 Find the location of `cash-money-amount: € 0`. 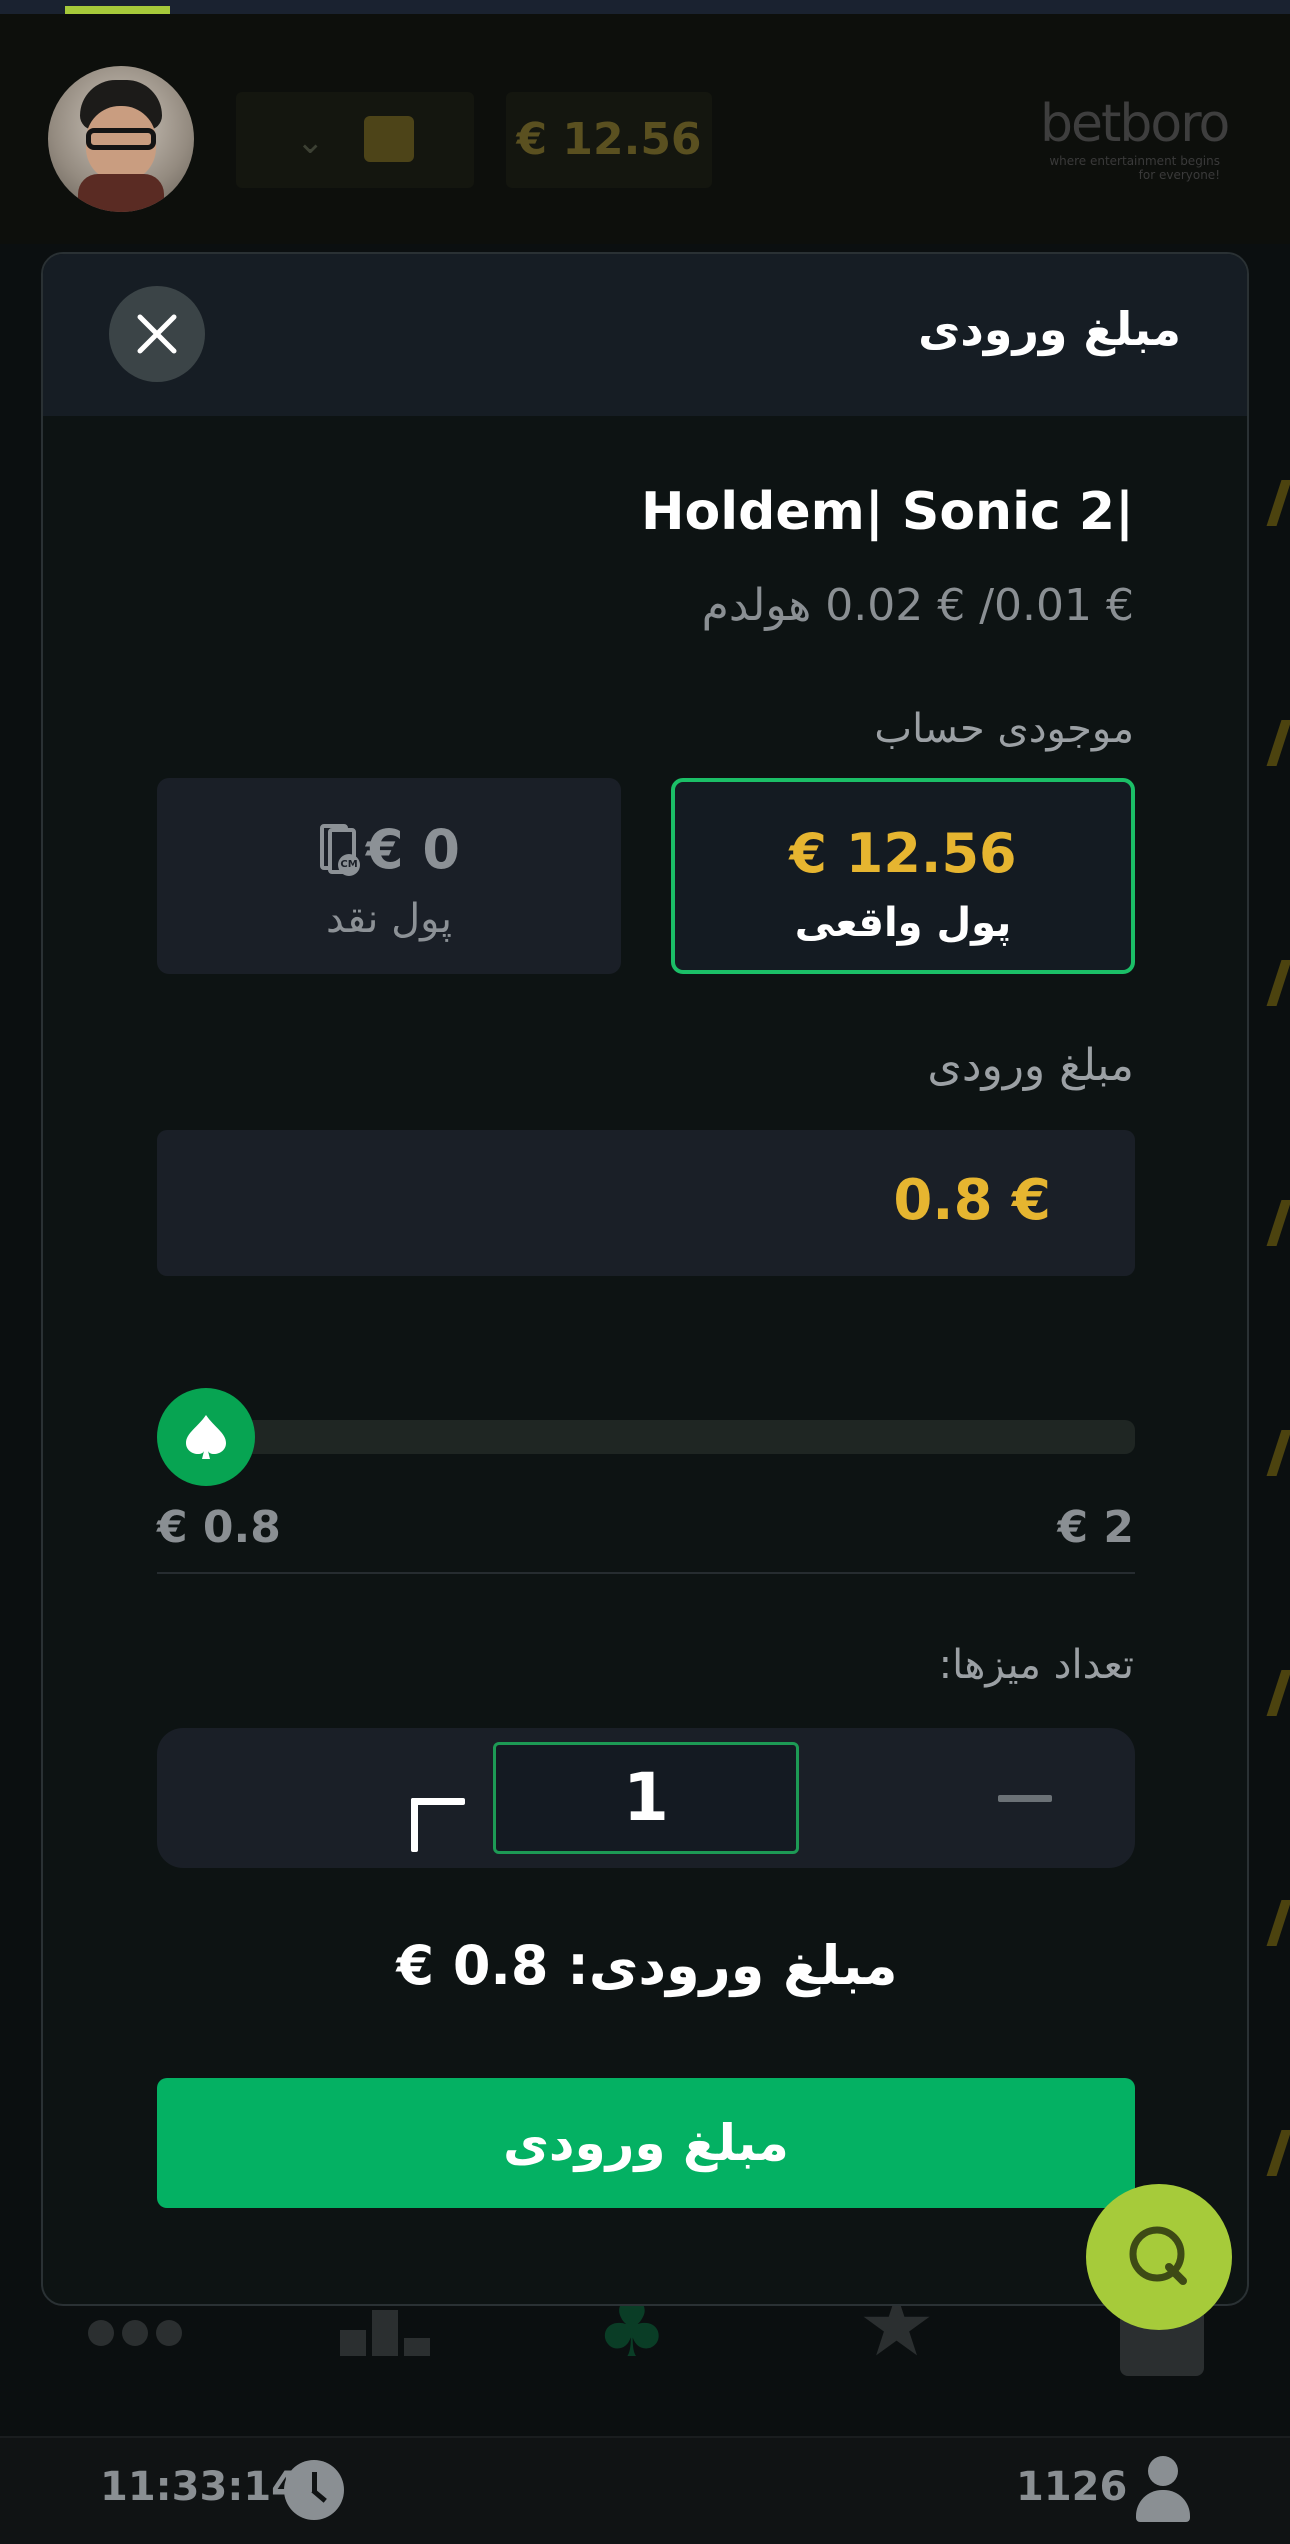

cash-money-amount: € 0 is located at coordinates (413, 849).